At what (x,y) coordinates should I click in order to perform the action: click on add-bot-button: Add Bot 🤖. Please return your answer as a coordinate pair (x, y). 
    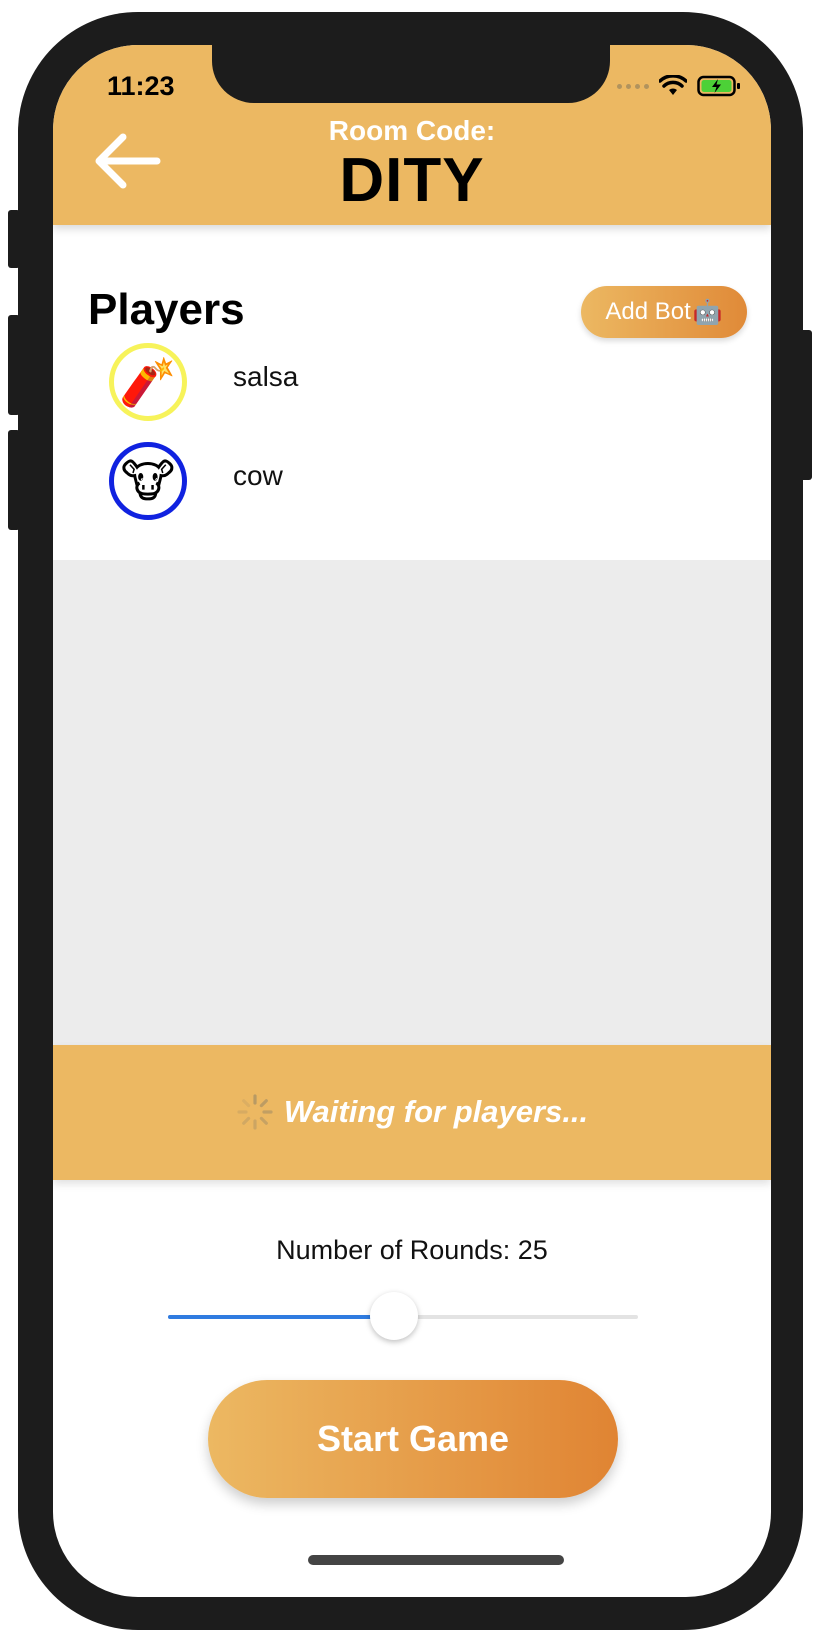
    Looking at the image, I should click on (664, 312).